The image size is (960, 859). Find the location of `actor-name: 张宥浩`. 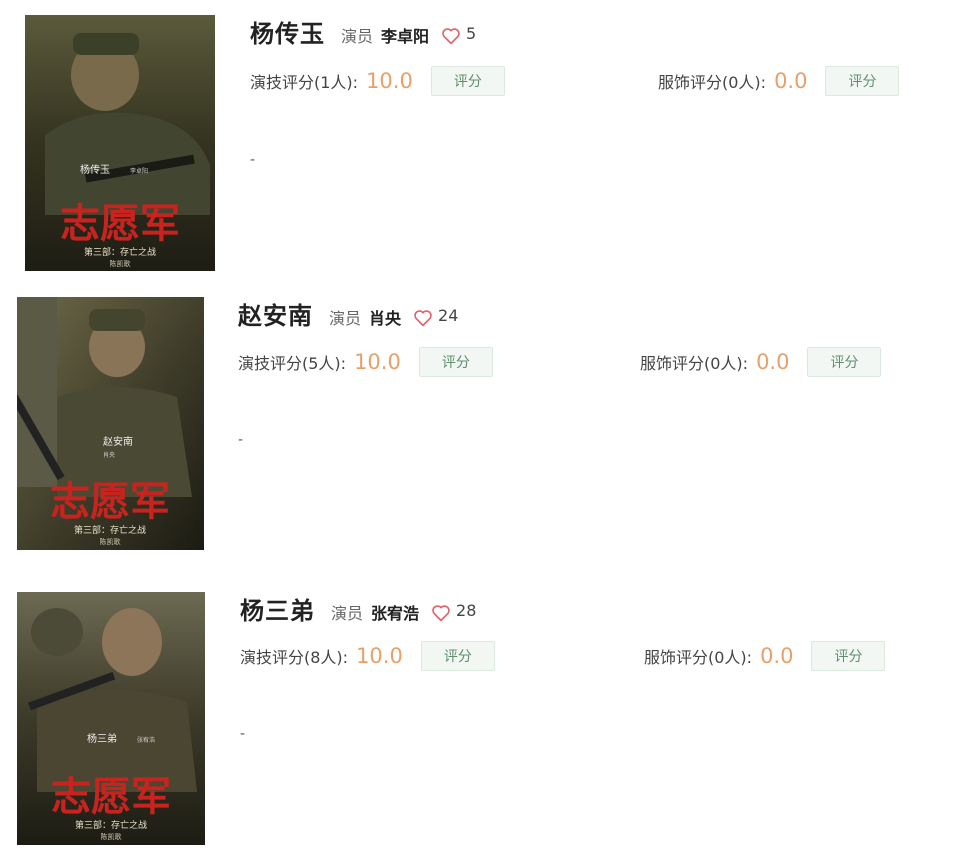

actor-name: 张宥浩 is located at coordinates (395, 612).